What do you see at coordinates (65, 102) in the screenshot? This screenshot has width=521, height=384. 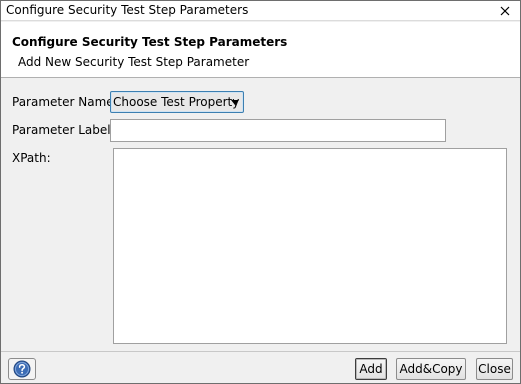 I see `parameter-name-label: Parameter Name:` at bounding box center [65, 102].